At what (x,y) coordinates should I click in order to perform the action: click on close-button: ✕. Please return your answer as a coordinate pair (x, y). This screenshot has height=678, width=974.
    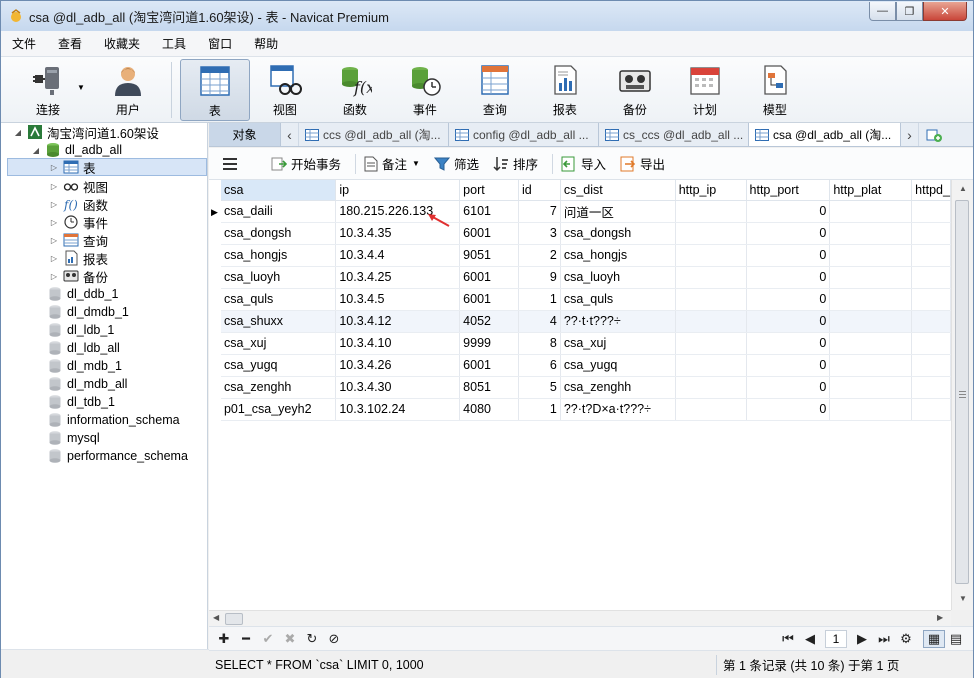
    Looking at the image, I should click on (945, 11).